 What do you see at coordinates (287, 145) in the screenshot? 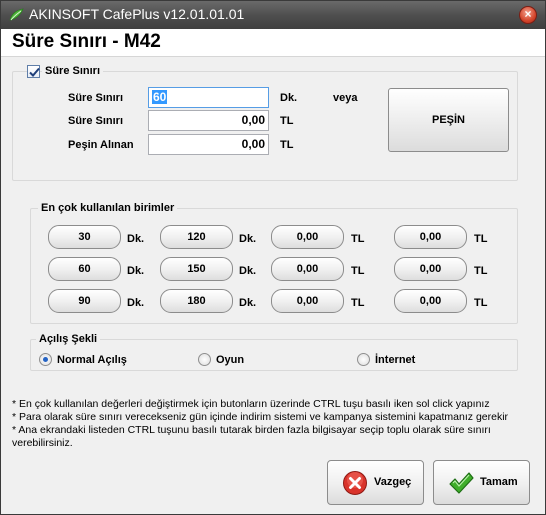
I see `prepaid-unit: TL` at bounding box center [287, 145].